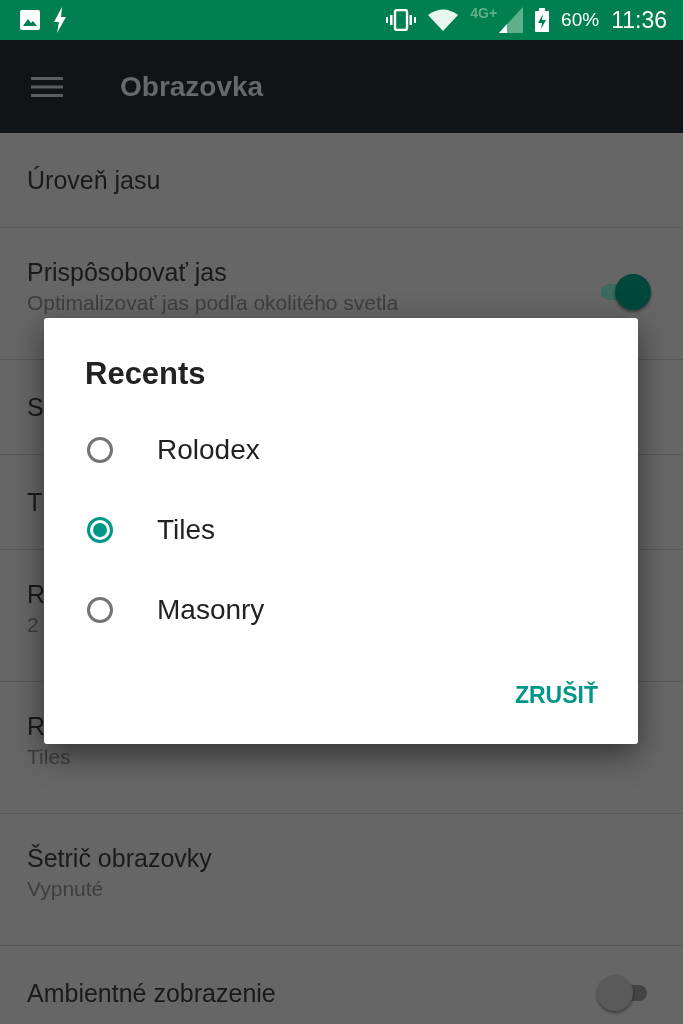 The image size is (683, 1024). I want to click on screen-title: Obrazovka, so click(192, 86).